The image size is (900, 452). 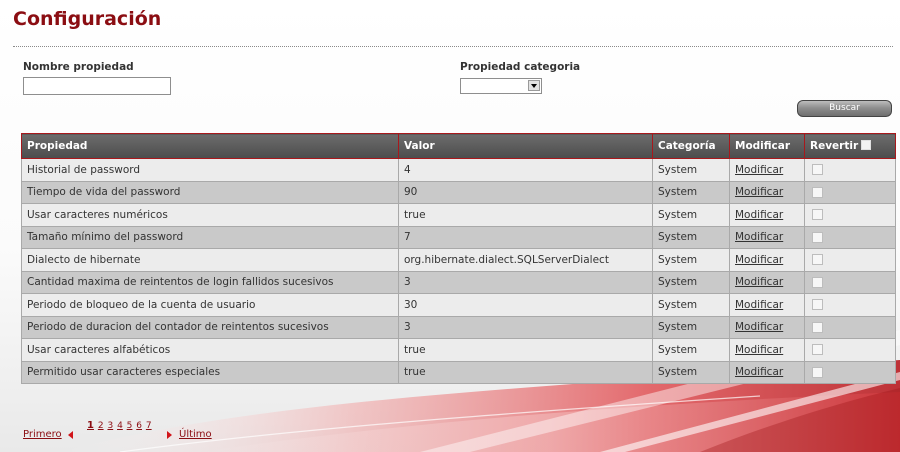 I want to click on page-link-4: 4, so click(x=120, y=426).